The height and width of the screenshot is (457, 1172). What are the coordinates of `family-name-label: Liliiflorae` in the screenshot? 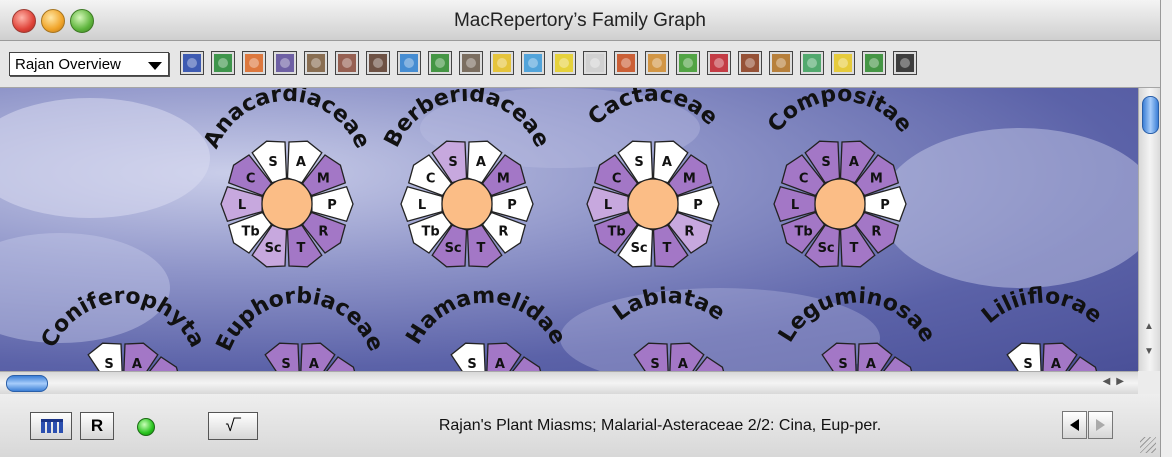 It's located at (1041, 306).